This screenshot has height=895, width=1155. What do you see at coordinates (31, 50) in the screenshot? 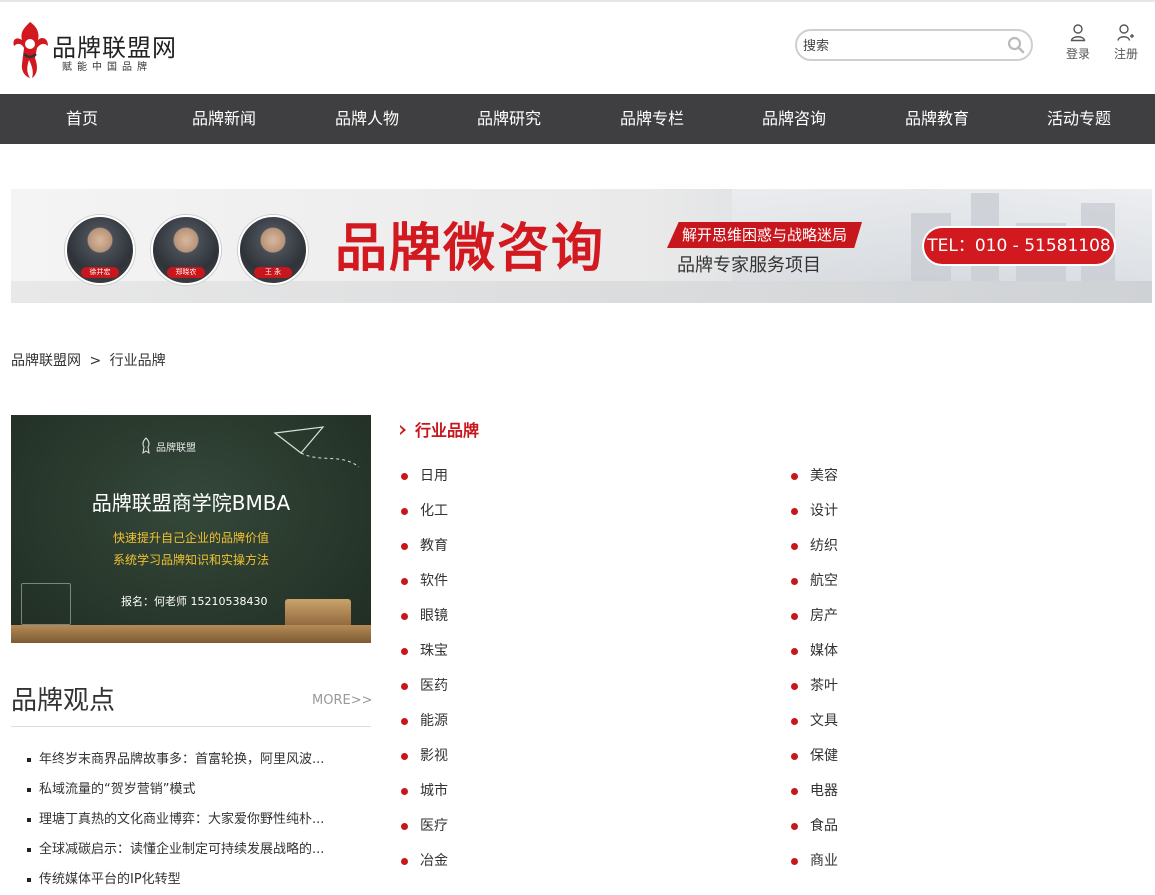
I see `logo-mark-icon` at bounding box center [31, 50].